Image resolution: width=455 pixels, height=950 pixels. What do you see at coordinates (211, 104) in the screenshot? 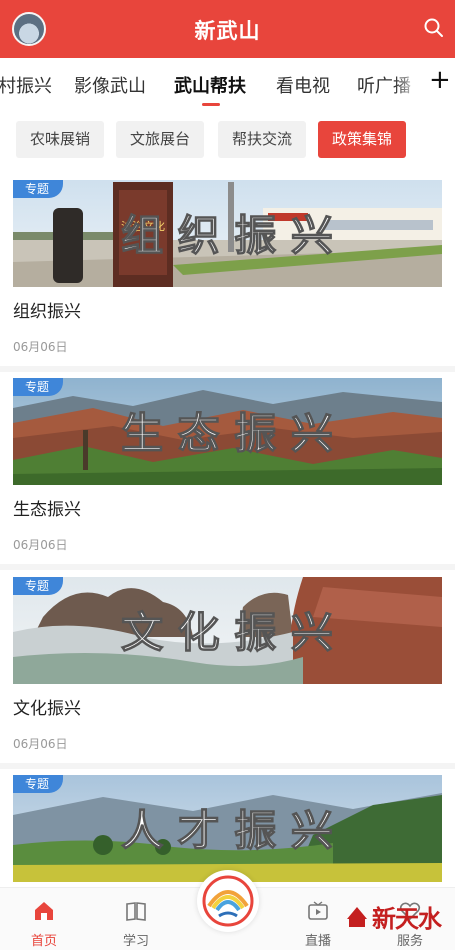
I see `active-tab-indicator` at bounding box center [211, 104].